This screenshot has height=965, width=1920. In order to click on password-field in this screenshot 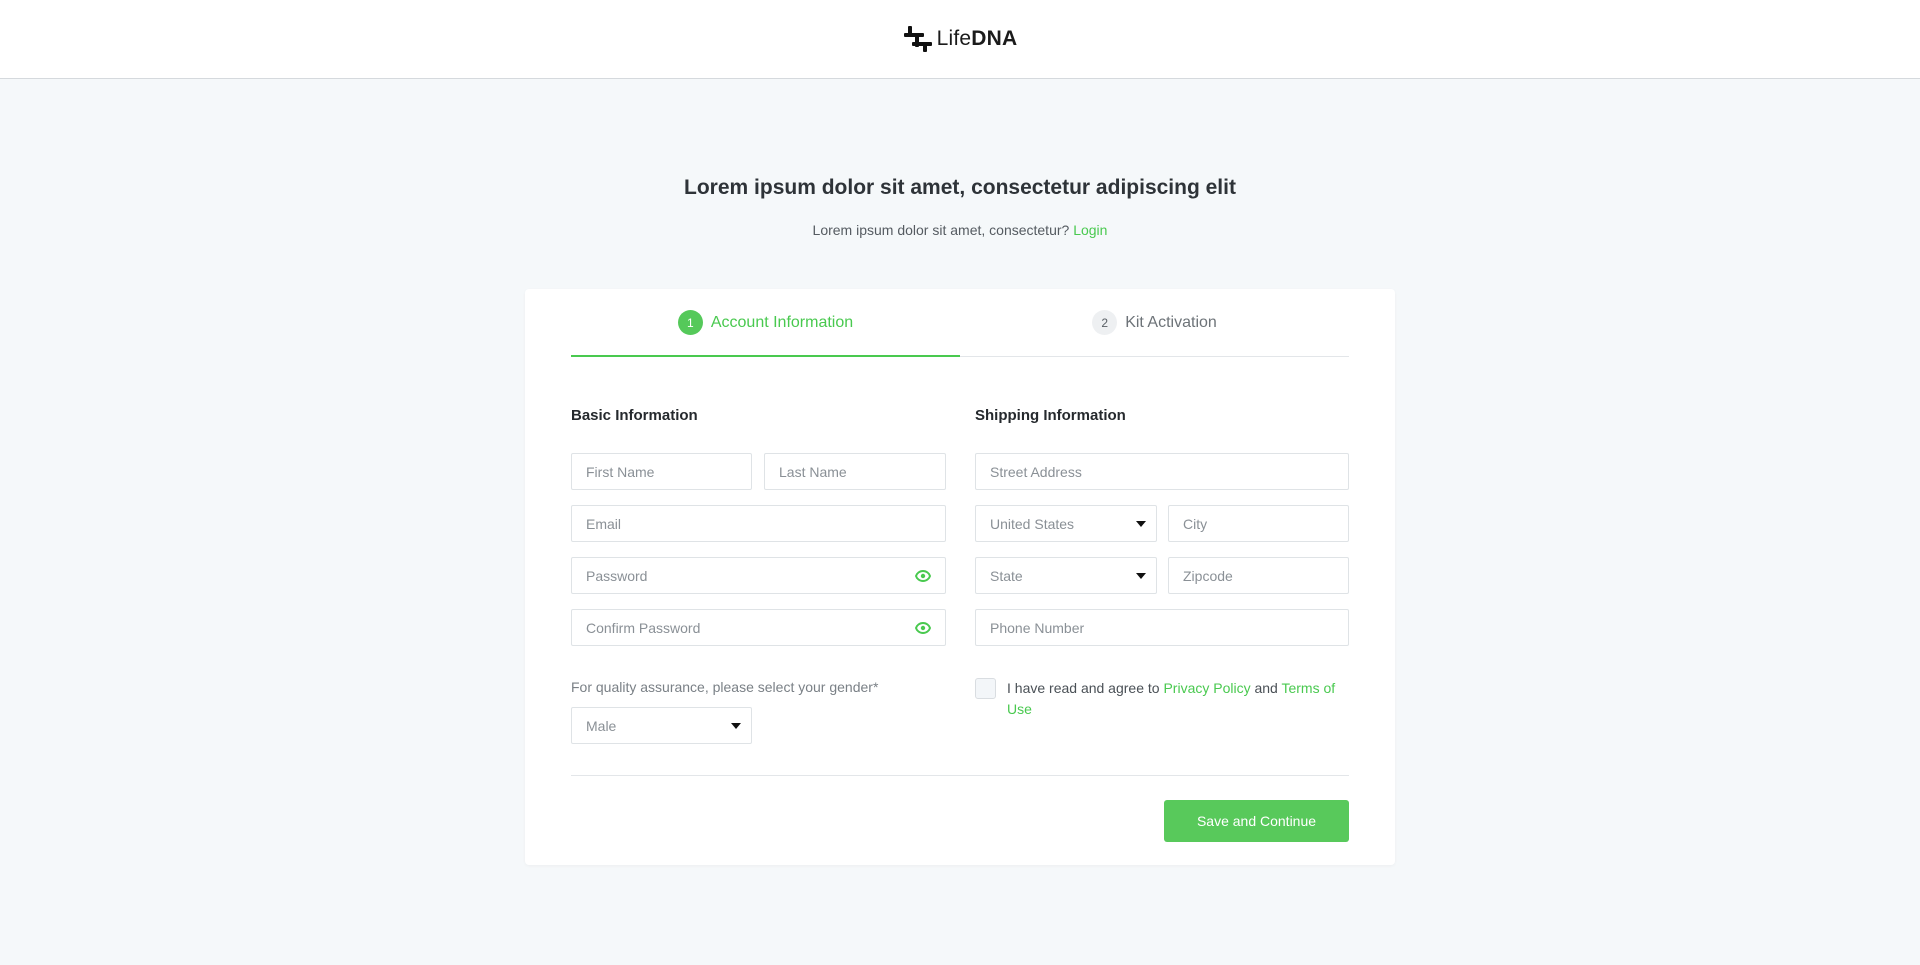, I will do `click(758, 575)`.